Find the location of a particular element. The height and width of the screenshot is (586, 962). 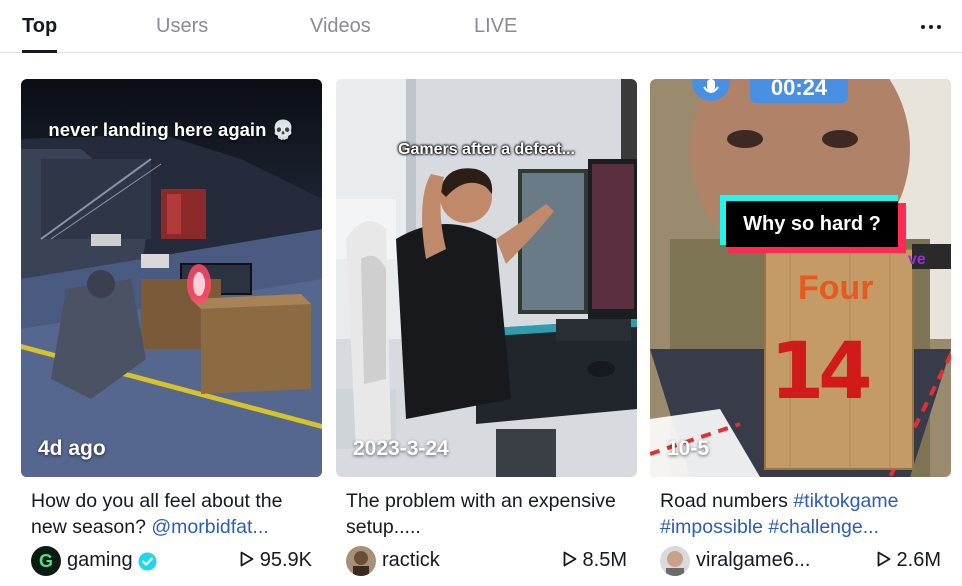

view-count-value: 95.9K is located at coordinates (285, 560).